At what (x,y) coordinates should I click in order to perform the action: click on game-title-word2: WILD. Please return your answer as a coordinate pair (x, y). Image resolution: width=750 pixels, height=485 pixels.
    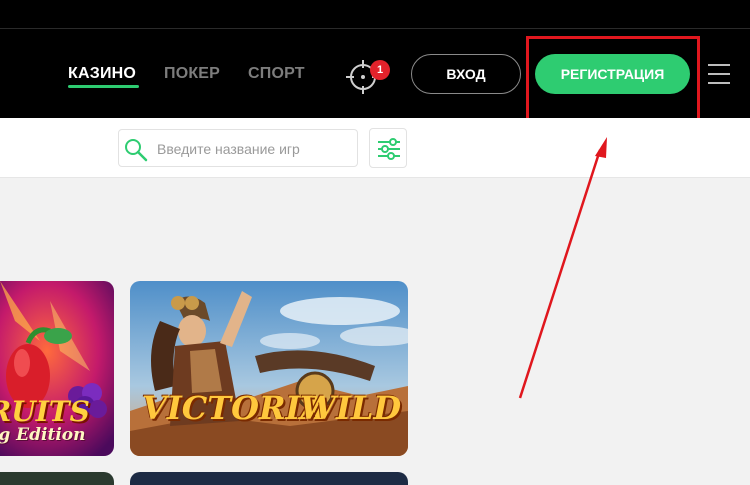
    Looking at the image, I should click on (351, 408).